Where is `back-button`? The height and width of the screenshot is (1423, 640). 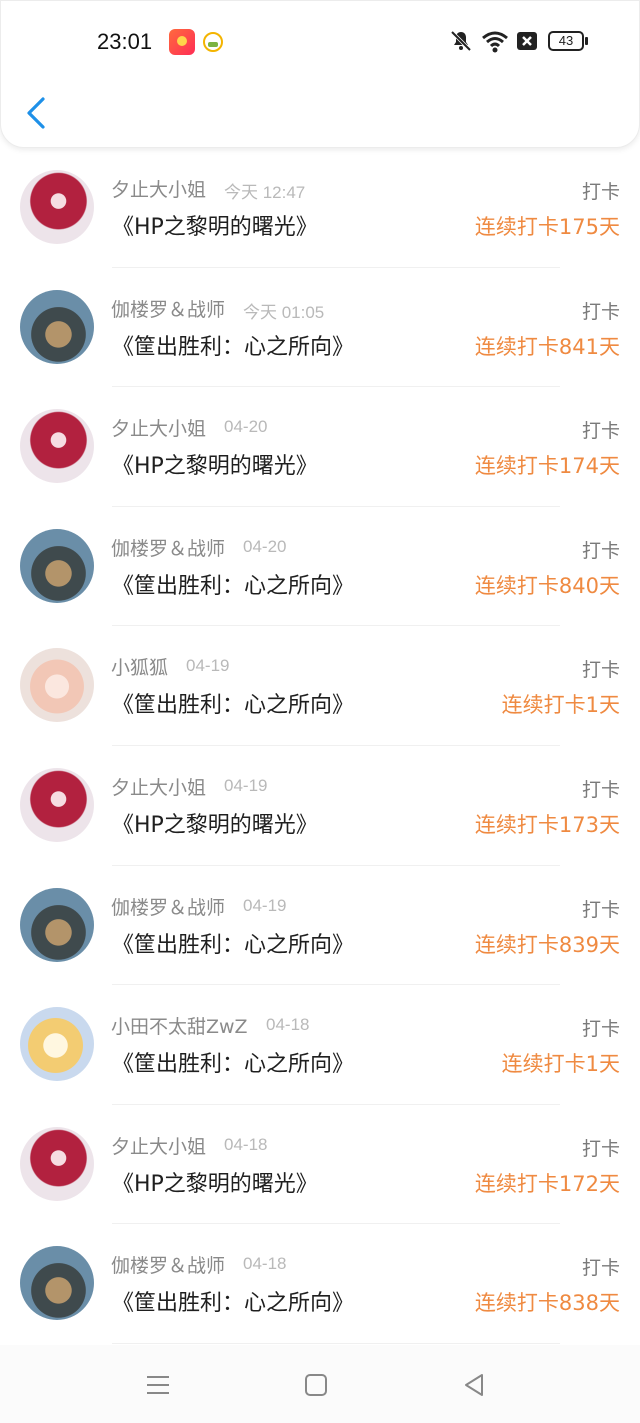 back-button is located at coordinates (37, 113).